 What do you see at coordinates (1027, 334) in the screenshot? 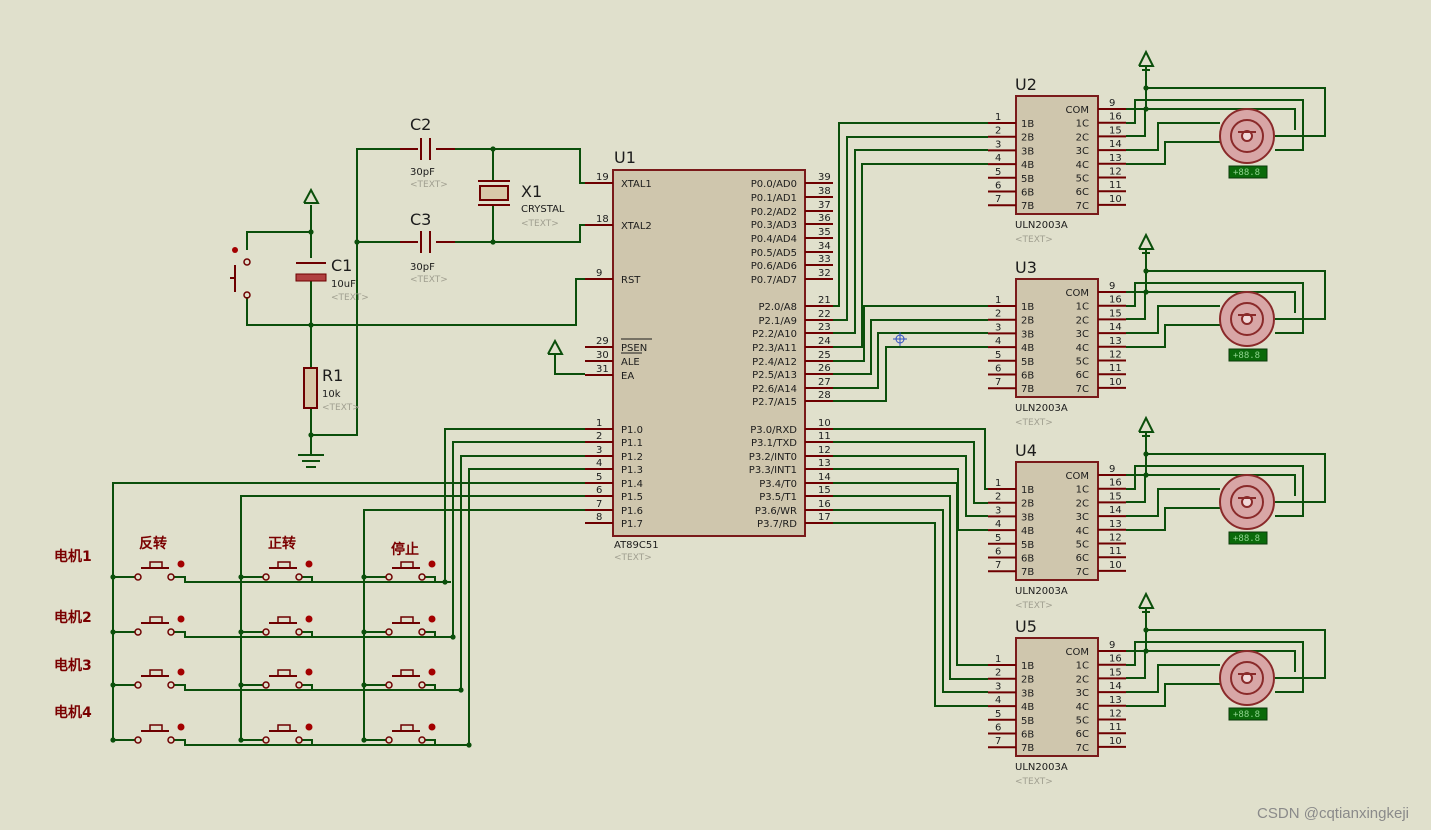
I see `uln-pin-label: 3B` at bounding box center [1027, 334].